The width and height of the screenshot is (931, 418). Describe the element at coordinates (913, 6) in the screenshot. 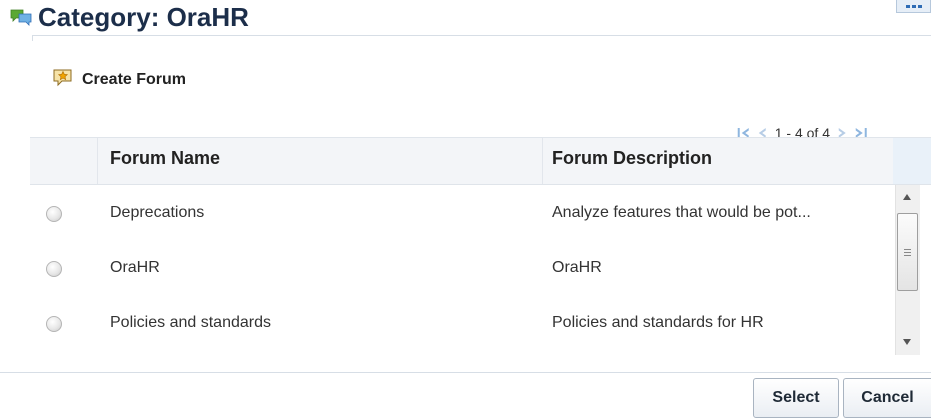

I see `more-options-icon` at that location.